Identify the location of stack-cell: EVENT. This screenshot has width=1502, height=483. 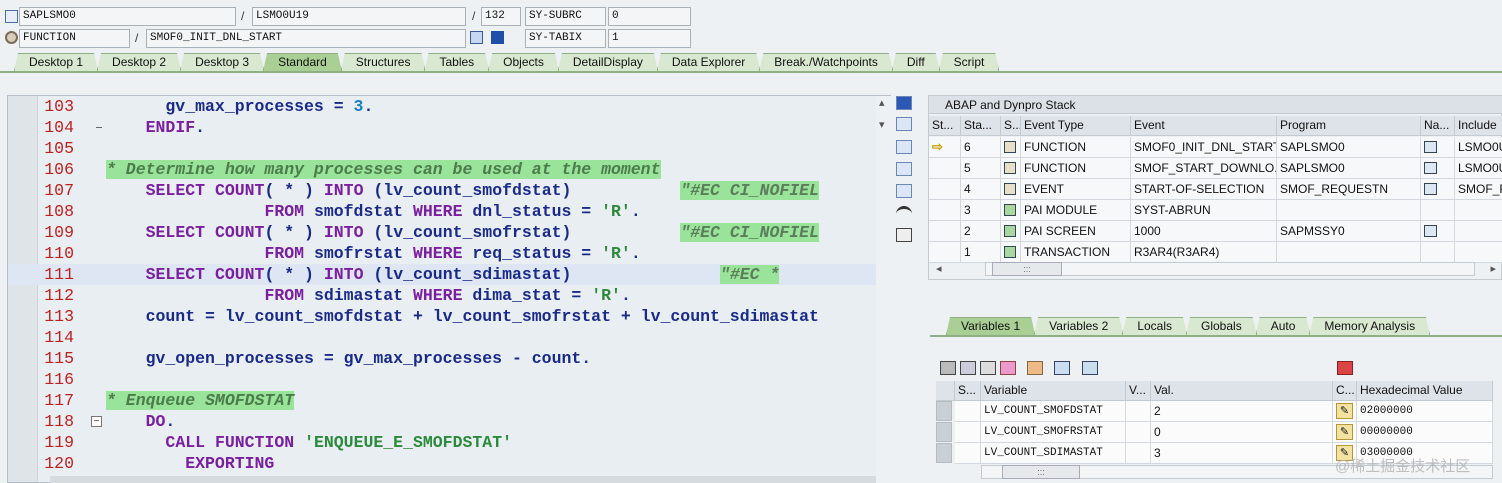
(1076, 189).